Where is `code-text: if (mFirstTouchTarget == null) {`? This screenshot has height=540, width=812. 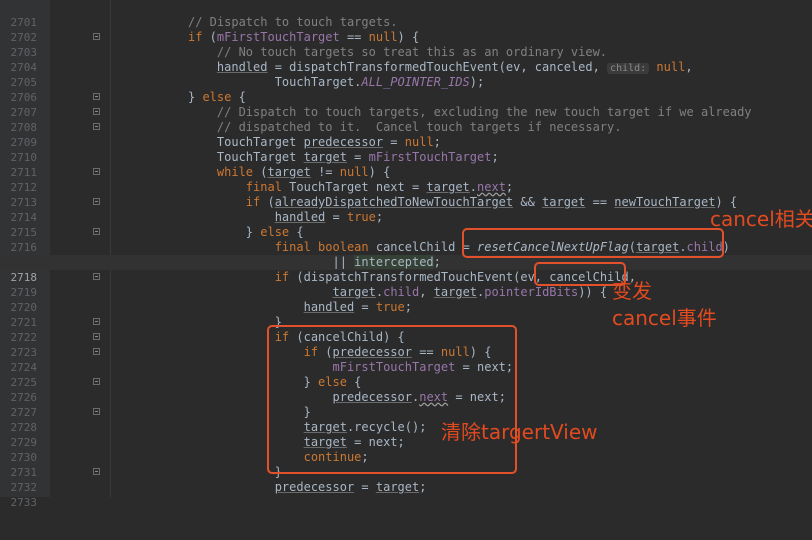
code-text: if (mFirstTouchTarget == null) { is located at coordinates (304, 37).